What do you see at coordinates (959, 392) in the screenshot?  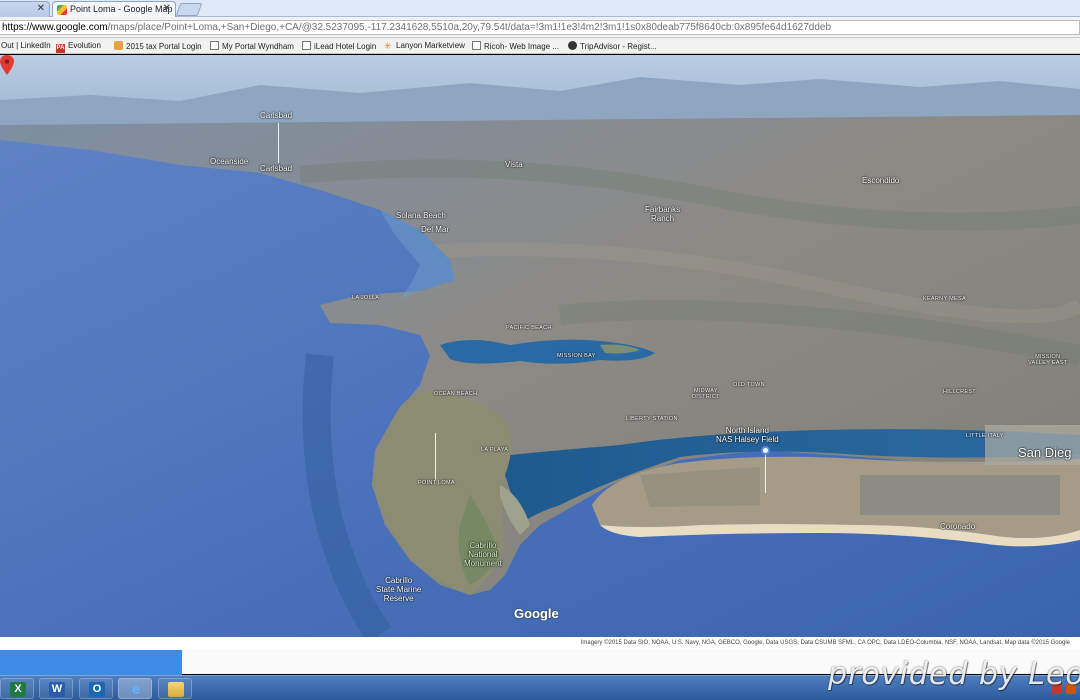 I see `map-label-hillcrest: HILLCREST` at bounding box center [959, 392].